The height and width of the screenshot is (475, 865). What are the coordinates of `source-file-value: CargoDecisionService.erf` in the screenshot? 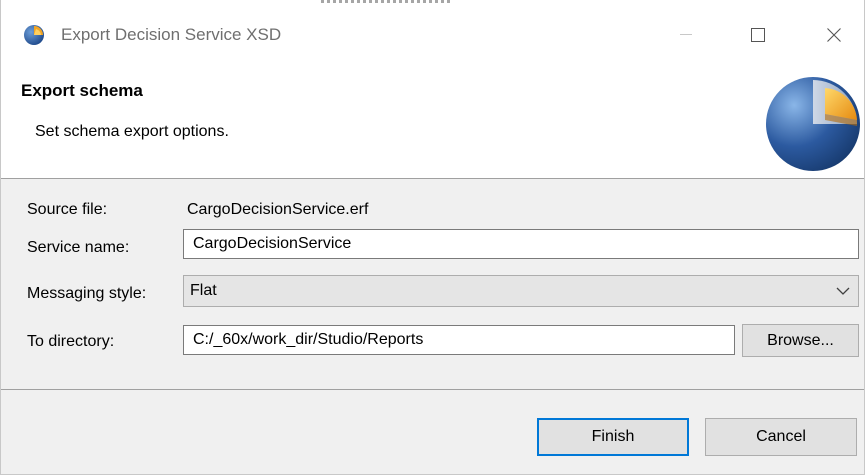 It's located at (278, 209).